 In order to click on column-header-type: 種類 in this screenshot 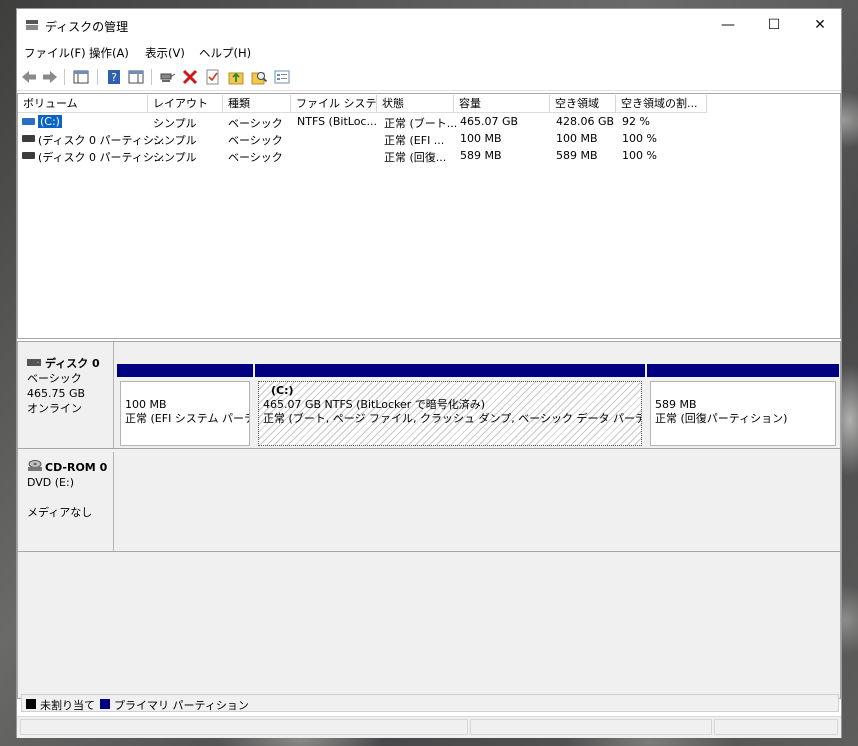, I will do `click(257, 104)`.